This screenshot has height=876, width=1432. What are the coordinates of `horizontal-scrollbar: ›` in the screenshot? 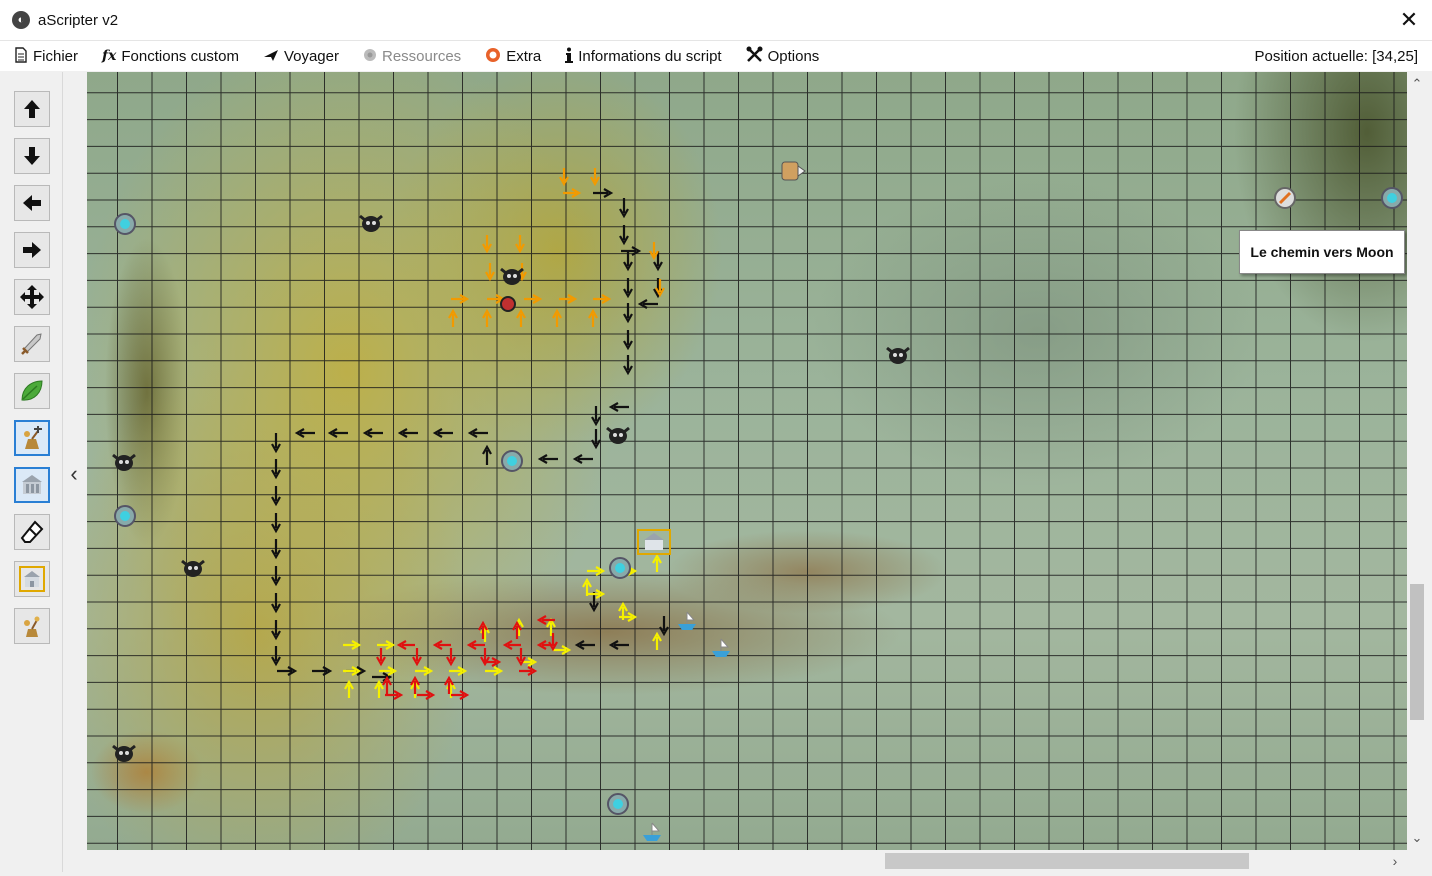 It's located at (747, 861).